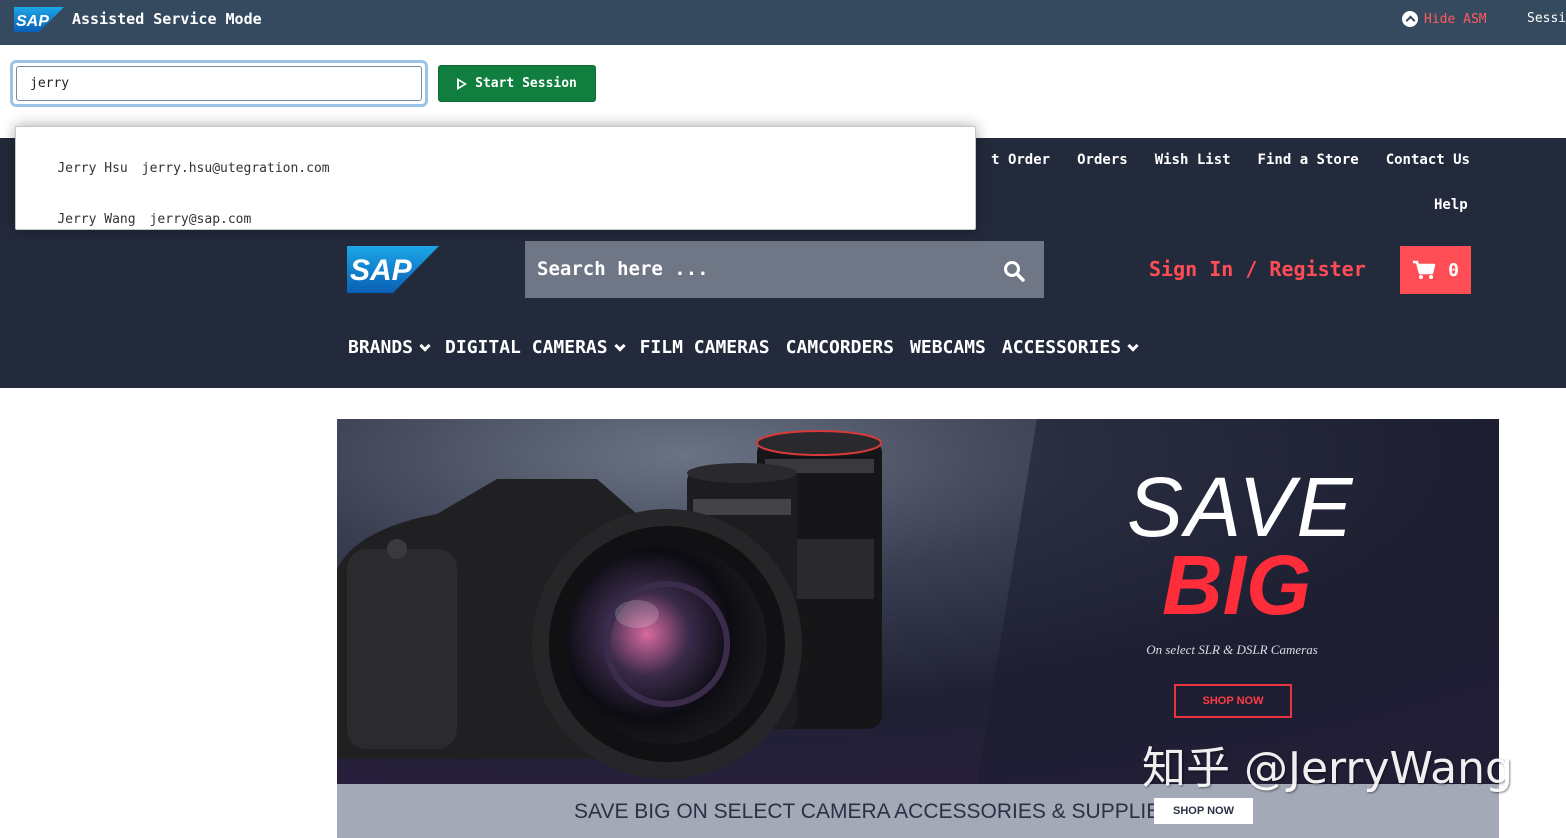 The height and width of the screenshot is (838, 1566). Describe the element at coordinates (200, 219) in the screenshot. I see `suggestion-email: jerry@sap.com` at that location.